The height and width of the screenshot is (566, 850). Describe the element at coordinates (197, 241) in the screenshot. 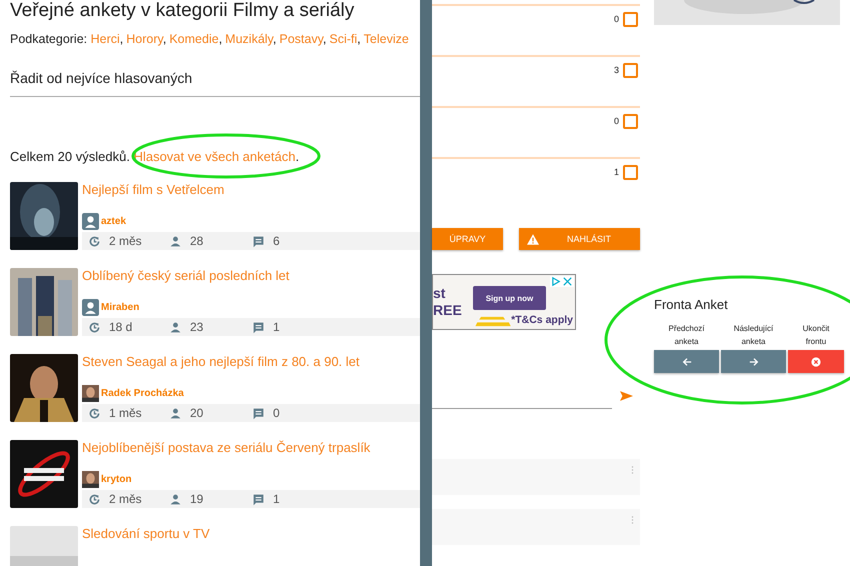

I see `vote-count: 28` at that location.